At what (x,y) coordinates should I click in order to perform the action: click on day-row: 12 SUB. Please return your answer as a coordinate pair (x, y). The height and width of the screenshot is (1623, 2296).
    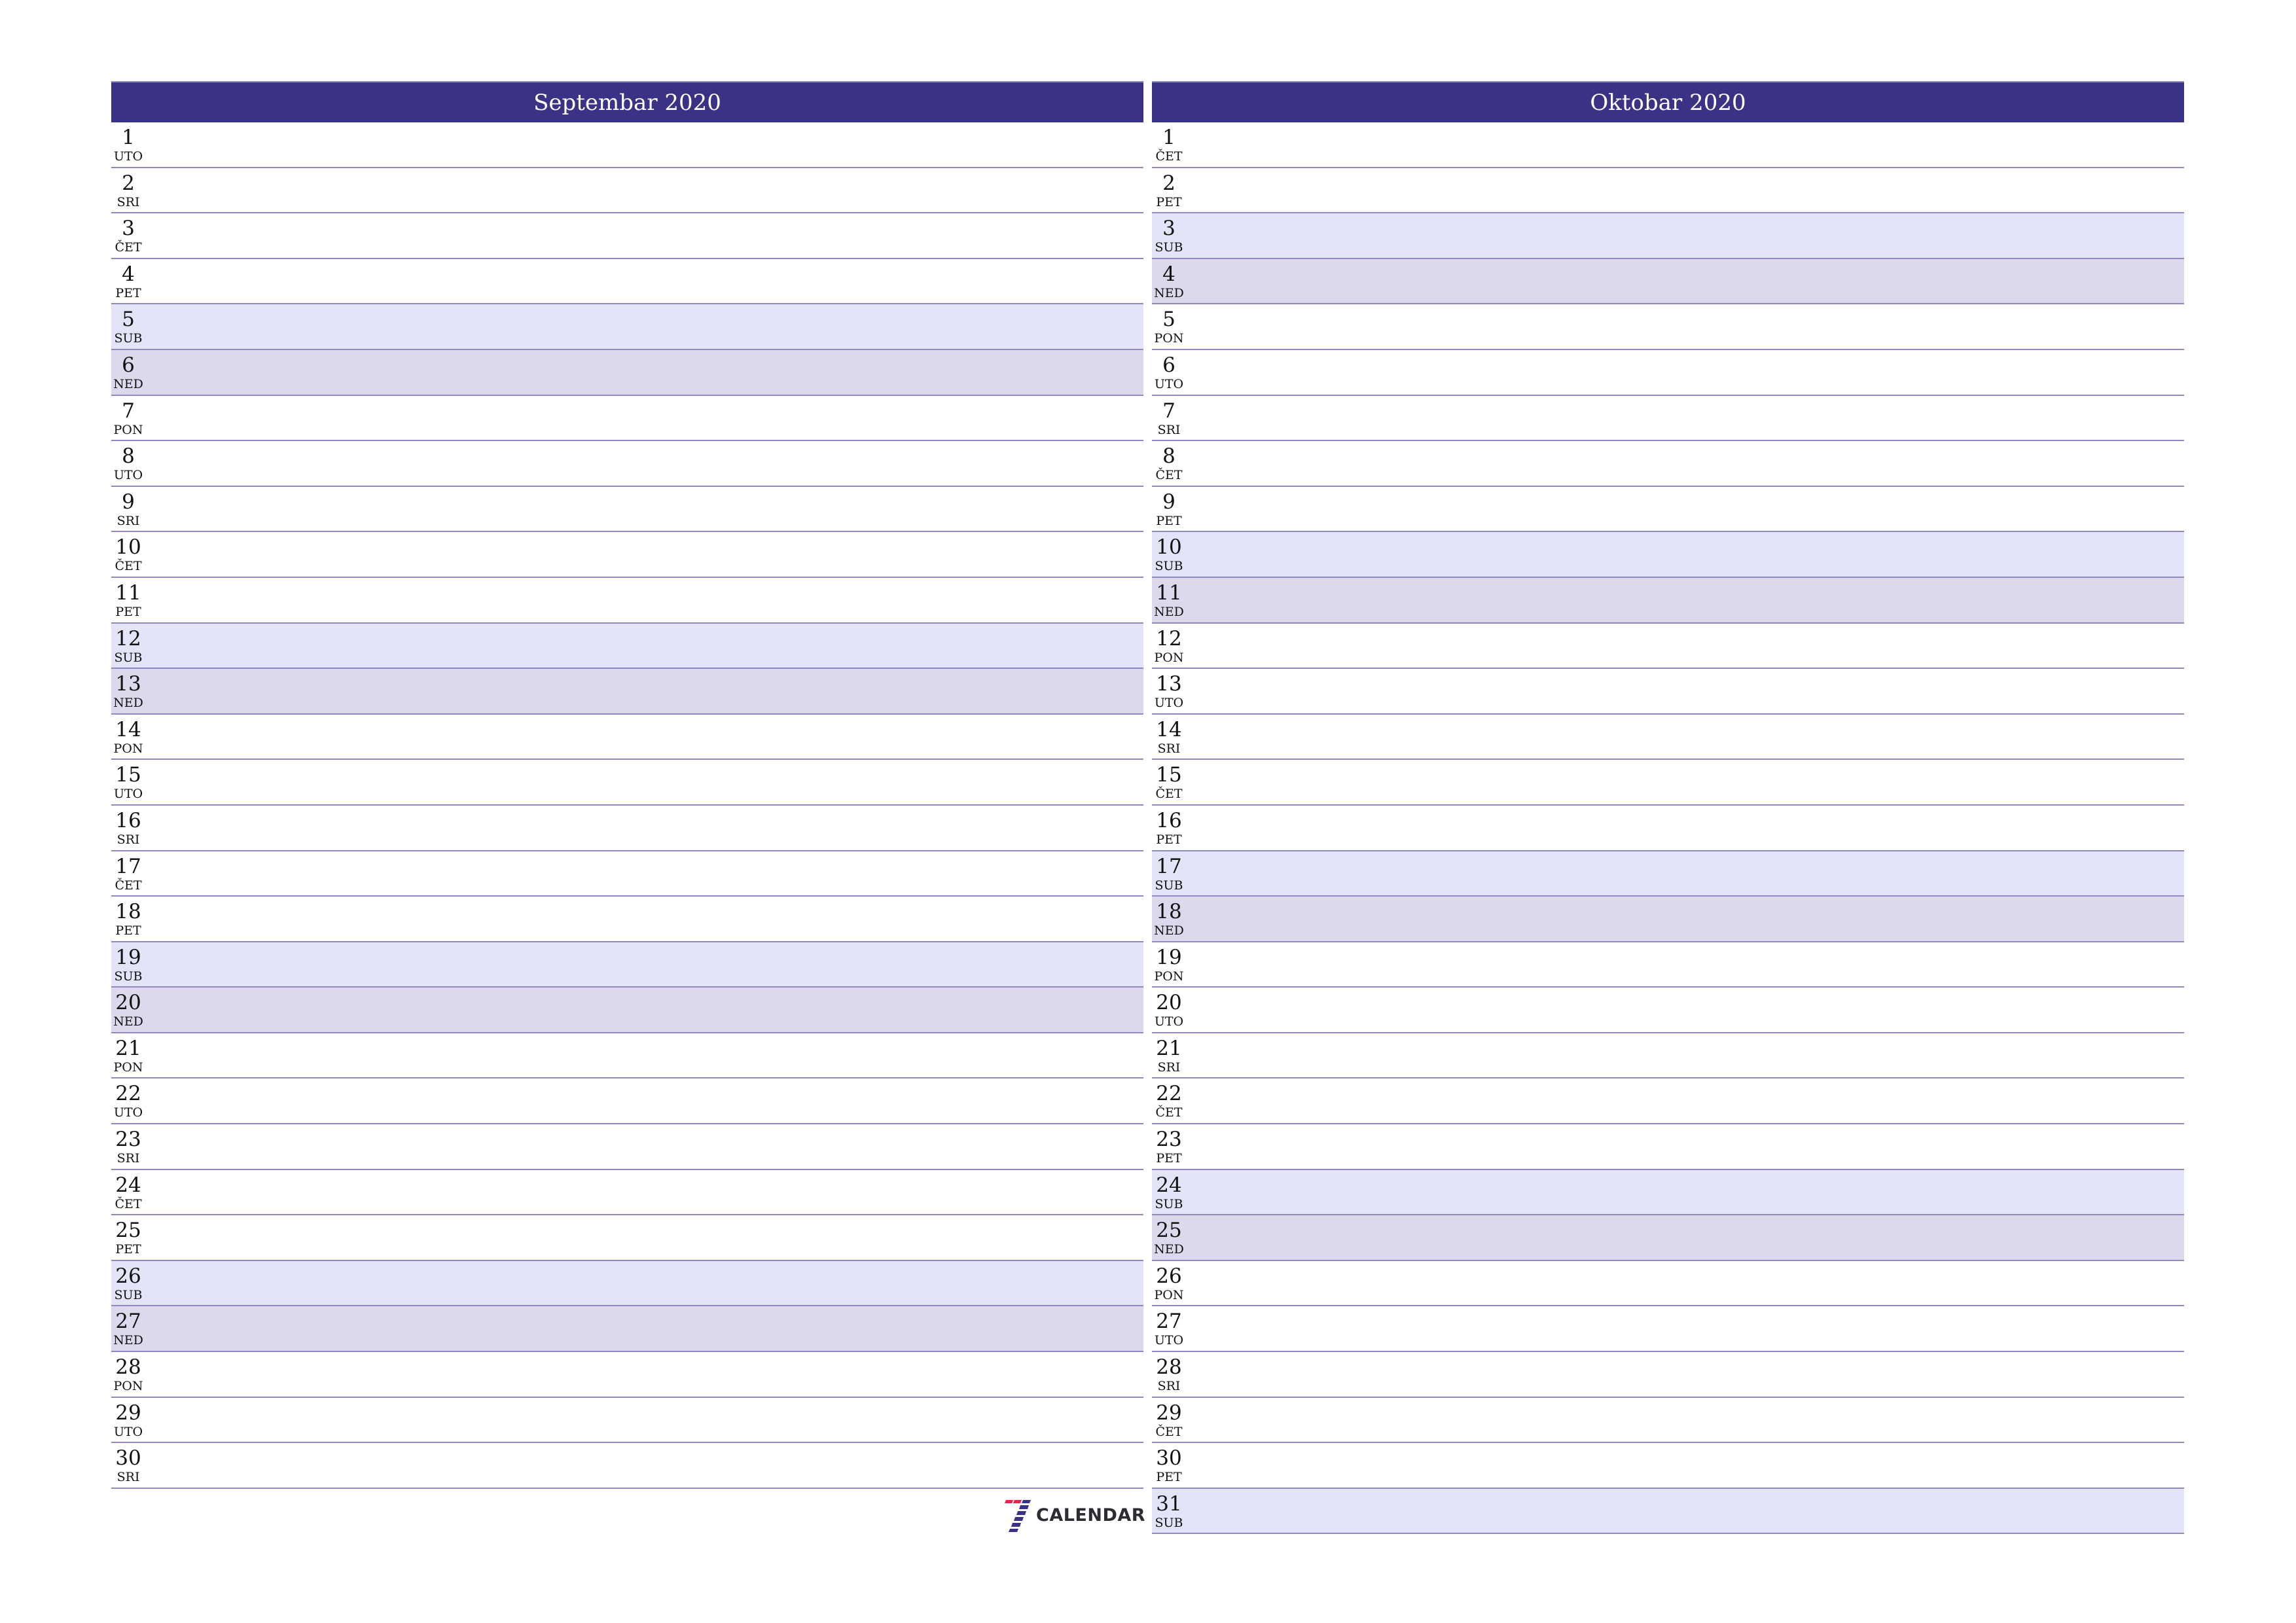
    Looking at the image, I should click on (627, 646).